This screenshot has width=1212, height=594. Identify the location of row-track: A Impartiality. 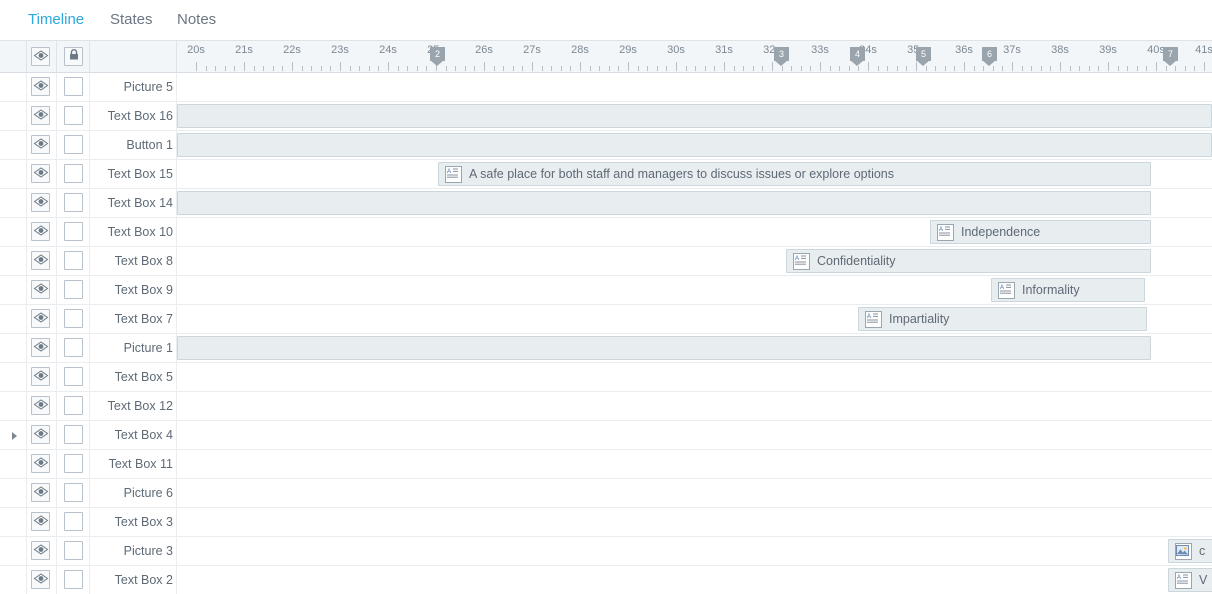
(694, 319).